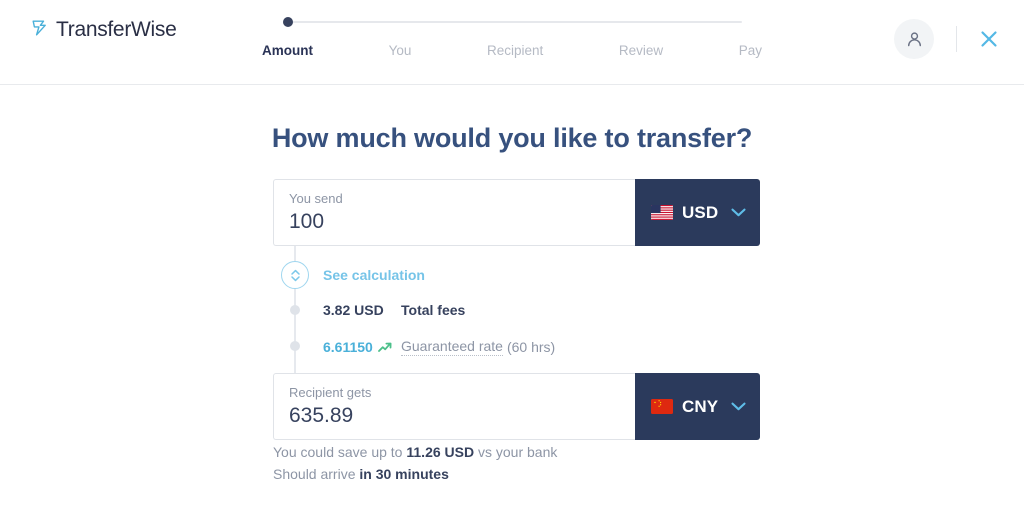 Image resolution: width=1024 pixels, height=510 pixels. I want to click on arrival-note: Should arrive in 30 minutes, so click(415, 475).